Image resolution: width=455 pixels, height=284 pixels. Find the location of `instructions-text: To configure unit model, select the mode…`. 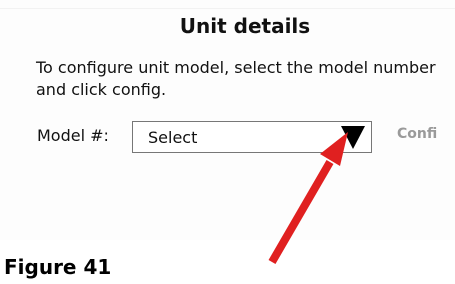

instructions-text: To configure unit model, select the mode… is located at coordinates (236, 78).